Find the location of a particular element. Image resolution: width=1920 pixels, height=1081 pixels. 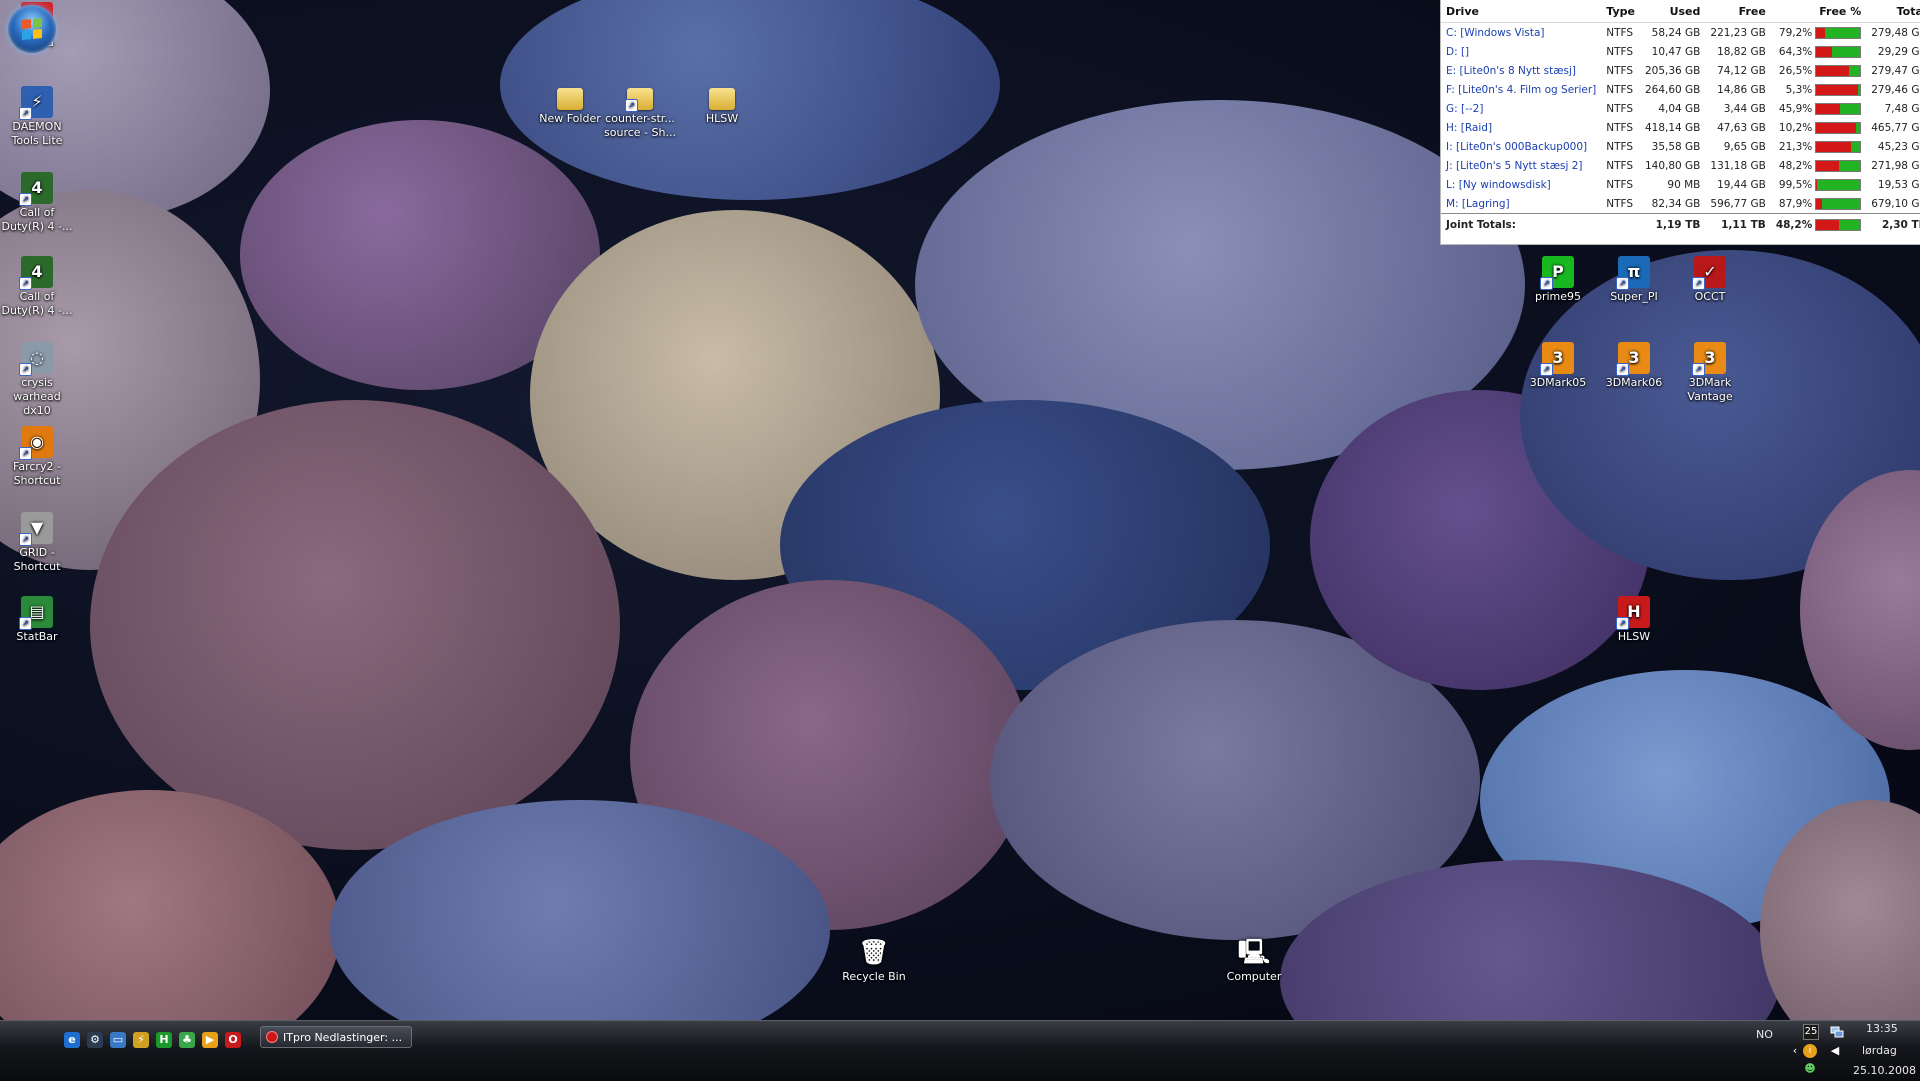

desktop-icon: 3↗3DMark05 is located at coordinates (1558, 366).